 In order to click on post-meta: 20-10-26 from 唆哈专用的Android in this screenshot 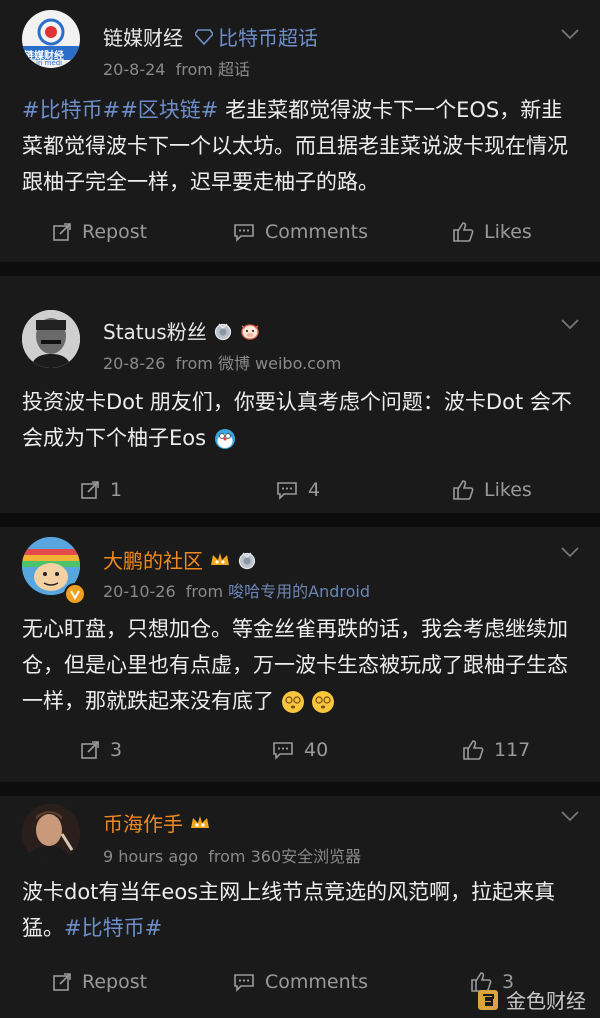, I will do `click(236, 590)`.